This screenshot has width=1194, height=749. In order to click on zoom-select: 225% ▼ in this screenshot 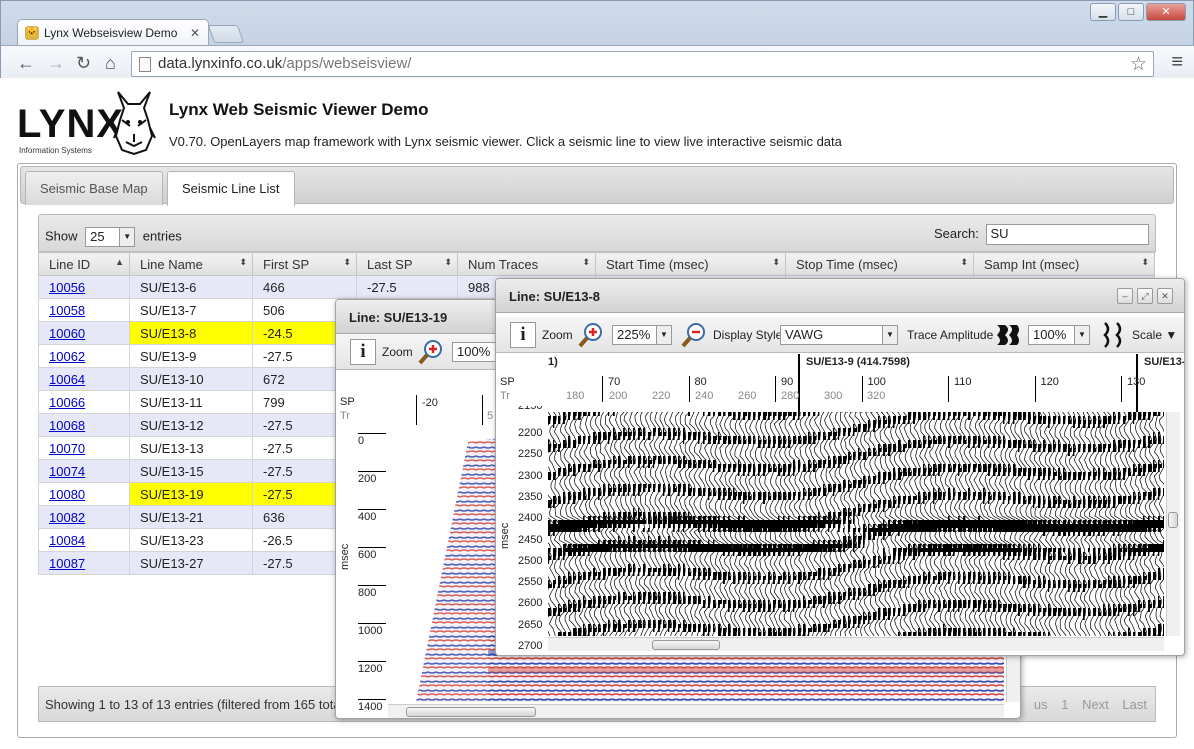, I will do `click(642, 335)`.